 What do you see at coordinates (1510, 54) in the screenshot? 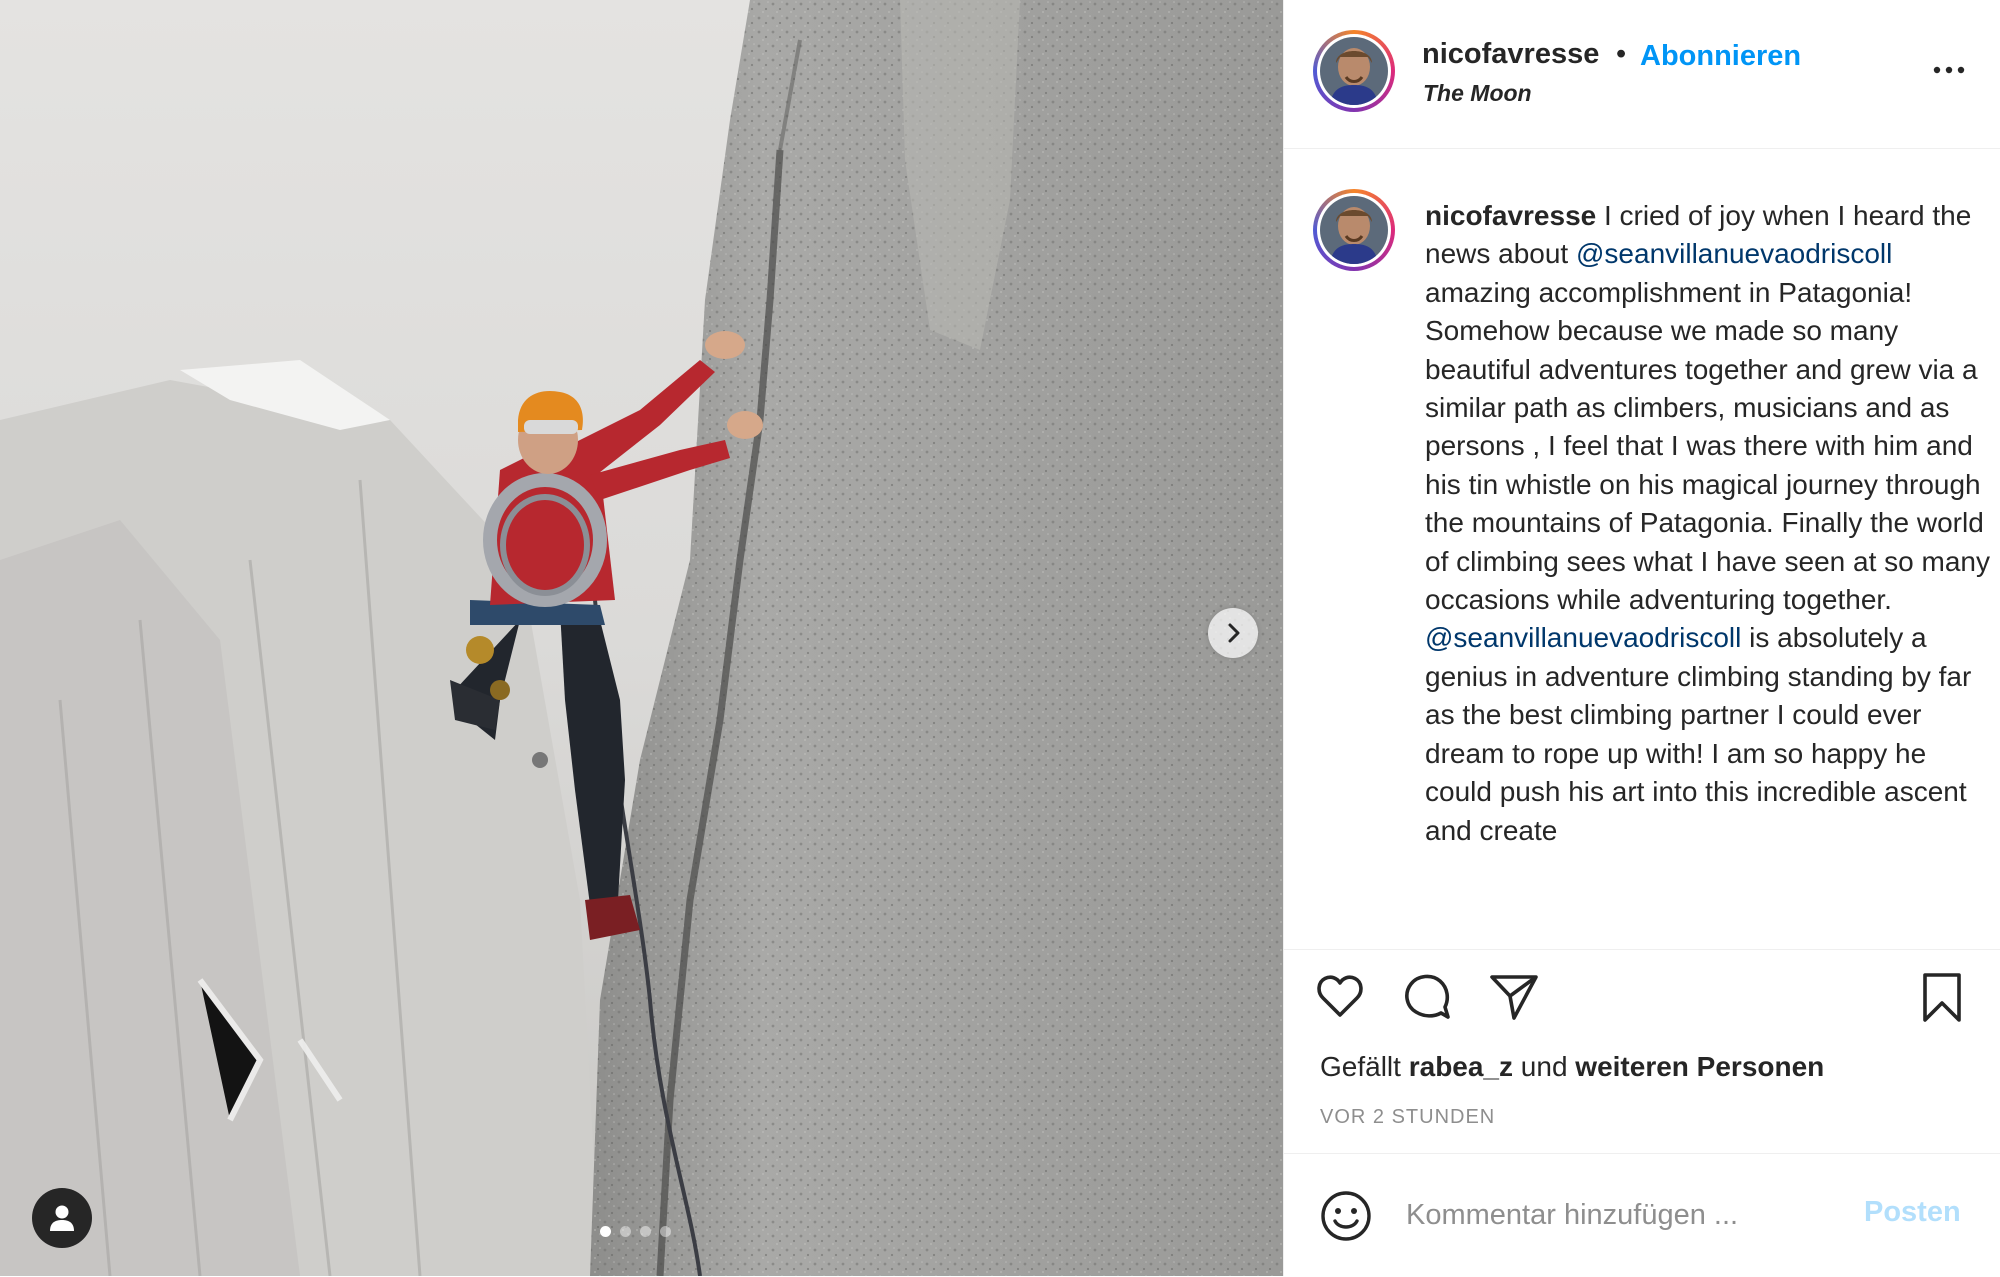
I see `post-username: nicofavresse` at bounding box center [1510, 54].